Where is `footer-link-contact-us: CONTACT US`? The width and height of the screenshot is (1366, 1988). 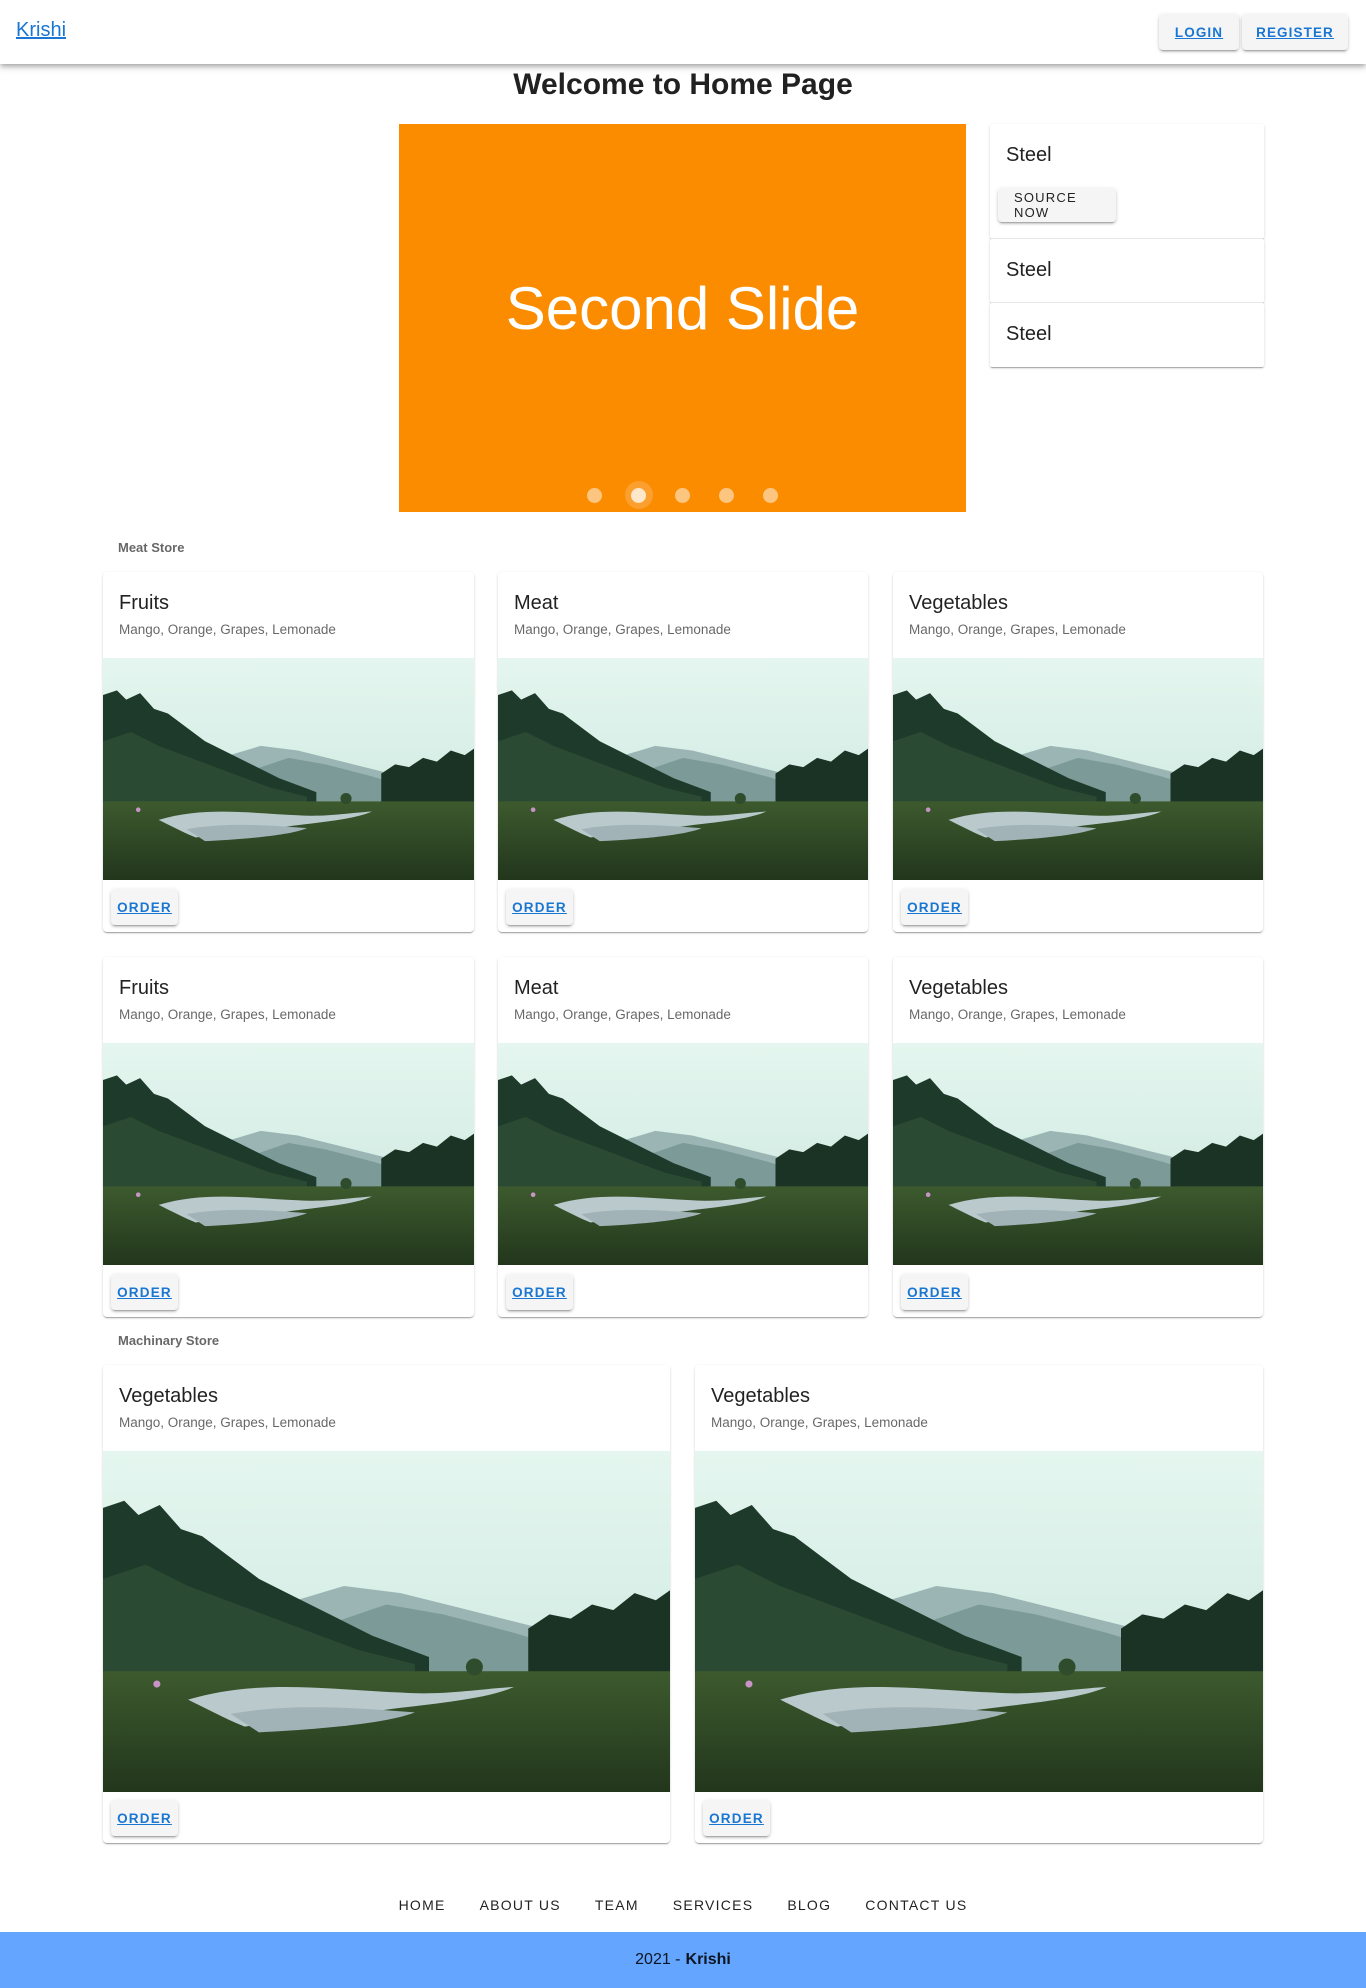
footer-link-contact-us: CONTACT US is located at coordinates (916, 1905).